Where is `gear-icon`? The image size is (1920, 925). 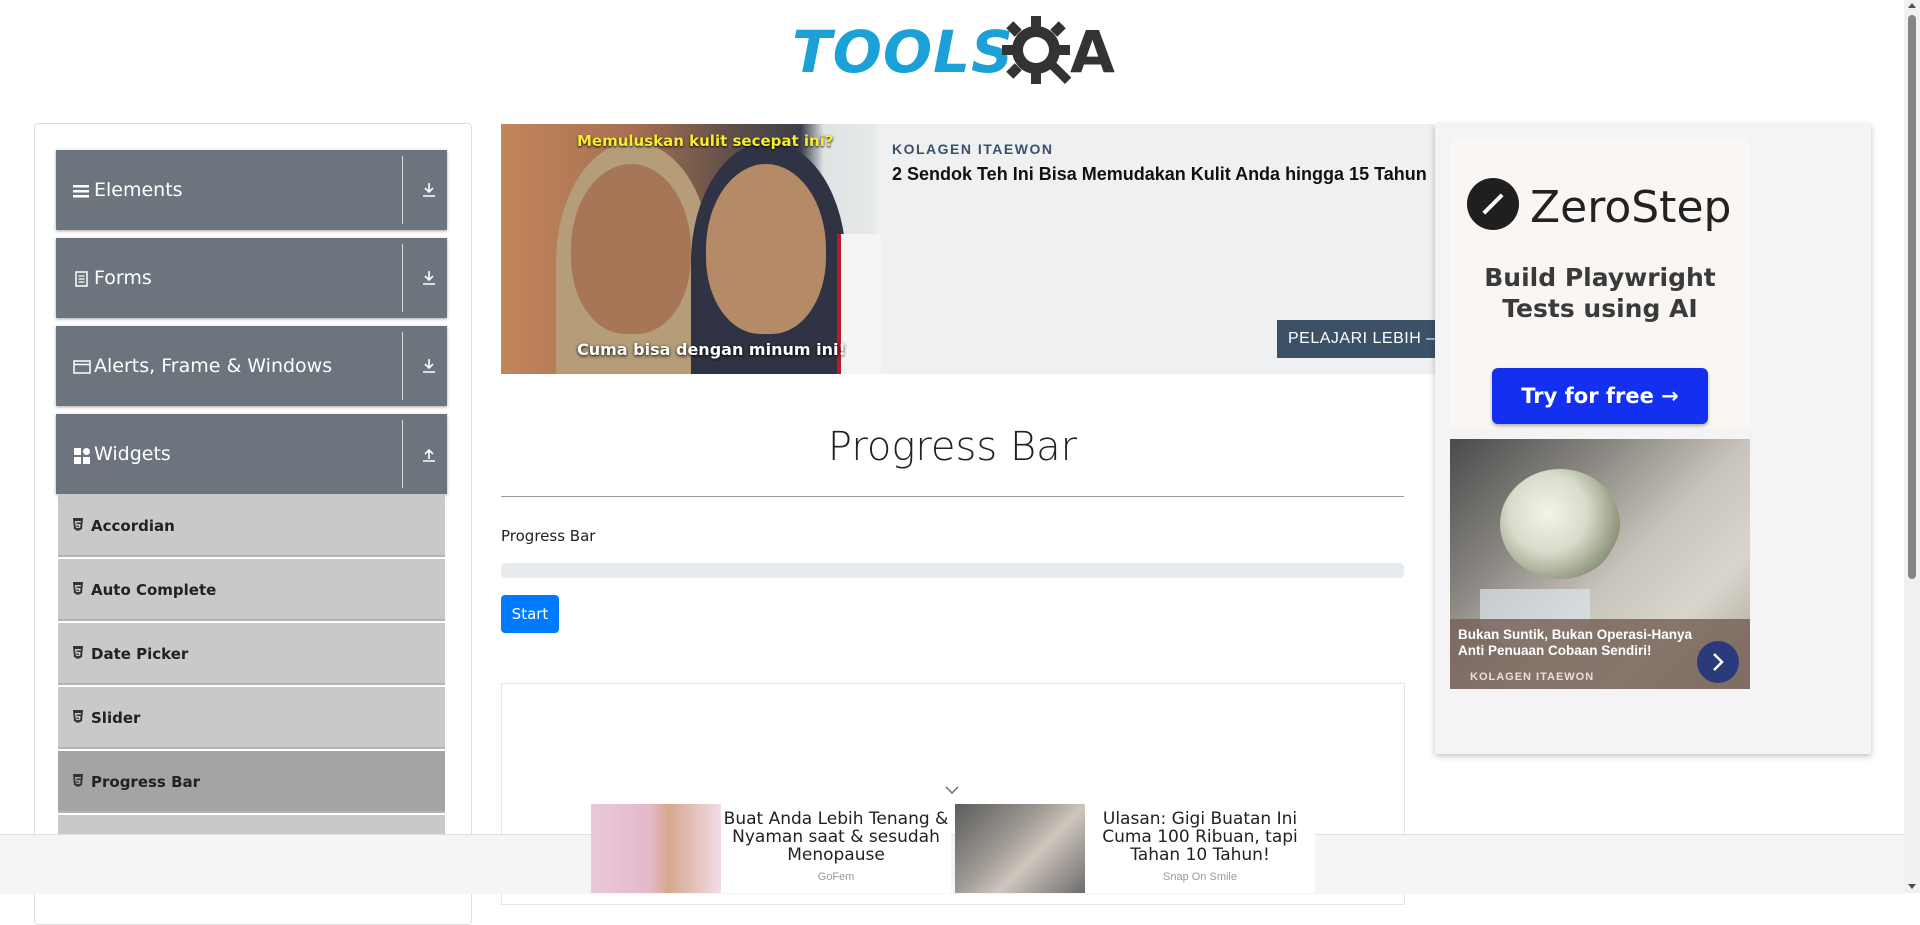
gear-icon is located at coordinates (1037, 50).